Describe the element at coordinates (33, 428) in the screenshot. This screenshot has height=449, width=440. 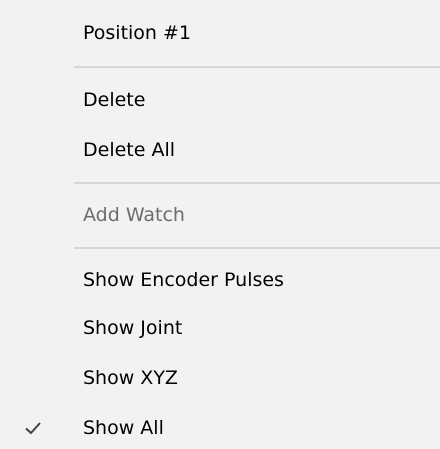
I see `checkmark-icon` at that location.